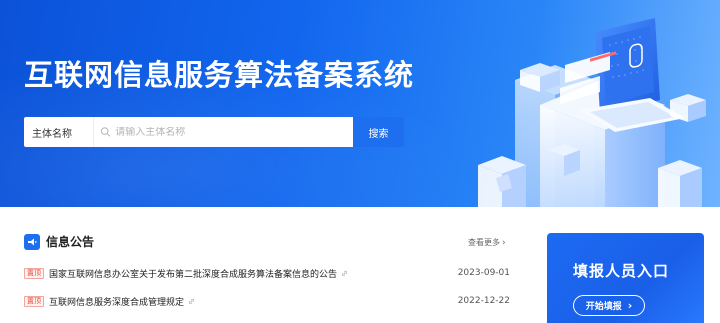 The height and width of the screenshot is (323, 720). Describe the element at coordinates (378, 132) in the screenshot. I see `search-button: 搜索` at that location.